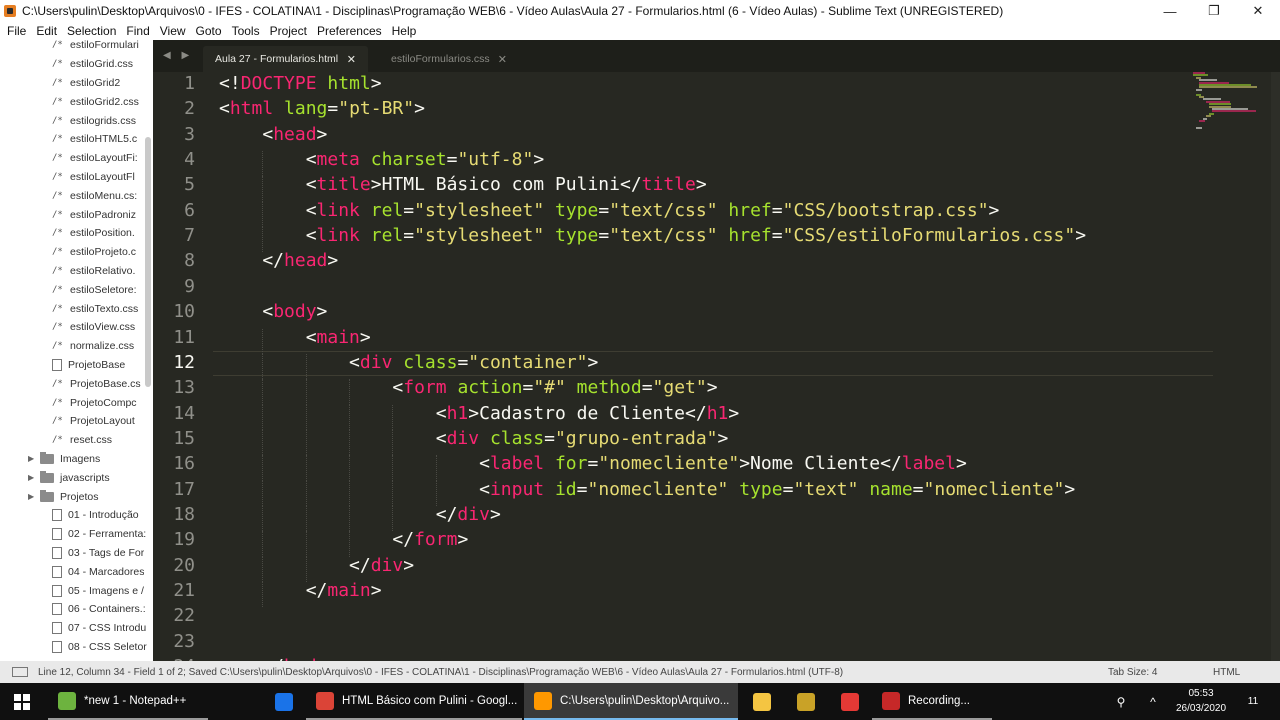 Image resolution: width=1280 pixels, height=720 pixels. Describe the element at coordinates (1201, 693) in the screenshot. I see `clock-time: 05:53` at that location.